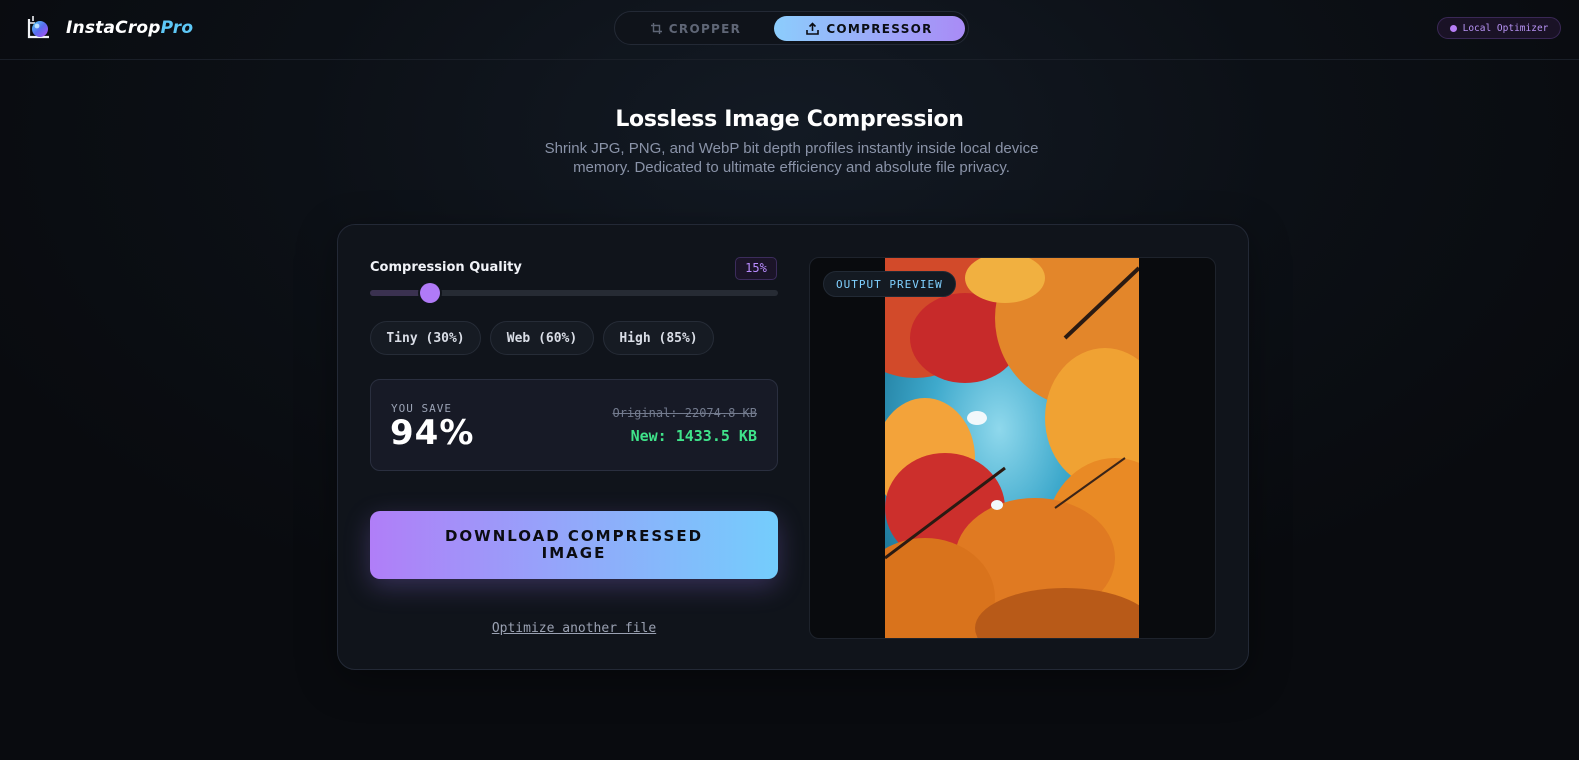 Image resolution: width=1579 pixels, height=760 pixels. What do you see at coordinates (789, 119) in the screenshot?
I see `page-title: Lossless Image Compression` at bounding box center [789, 119].